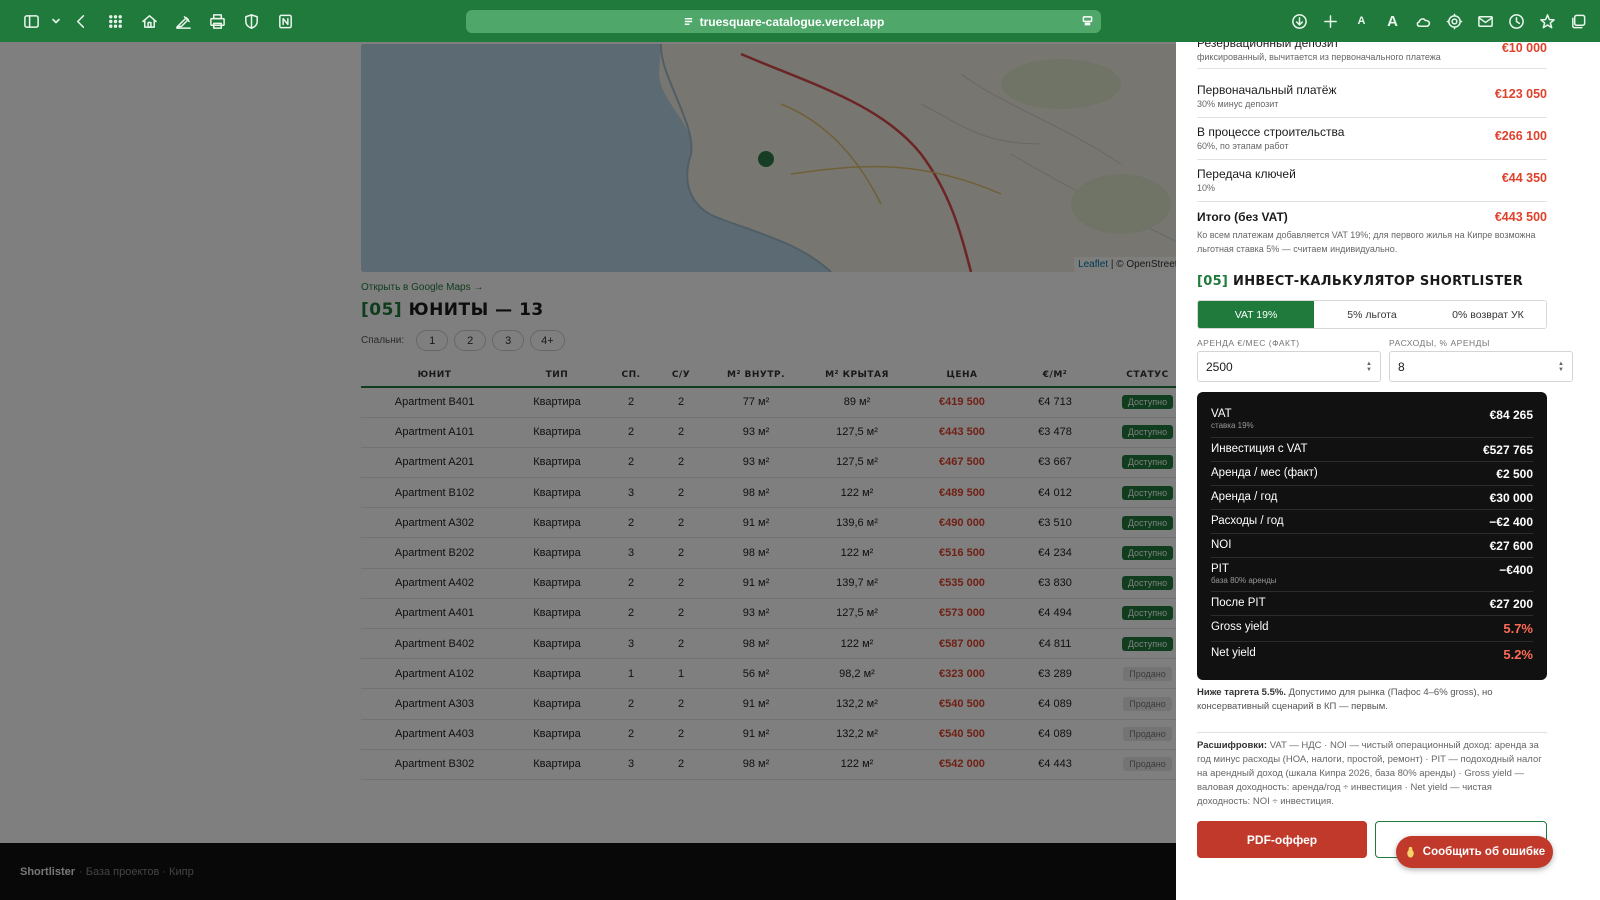 Image resolution: width=1600 pixels, height=900 pixels. Describe the element at coordinates (1518, 654) in the screenshot. I see `result-value: 5.2%` at that location.